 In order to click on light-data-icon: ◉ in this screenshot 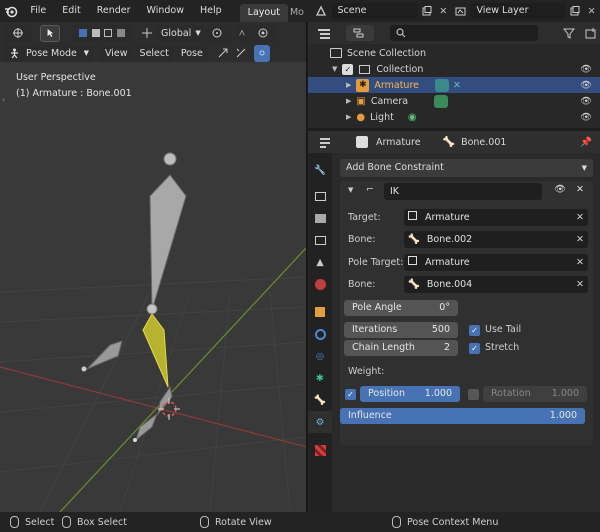, I will do `click(412, 117)`.